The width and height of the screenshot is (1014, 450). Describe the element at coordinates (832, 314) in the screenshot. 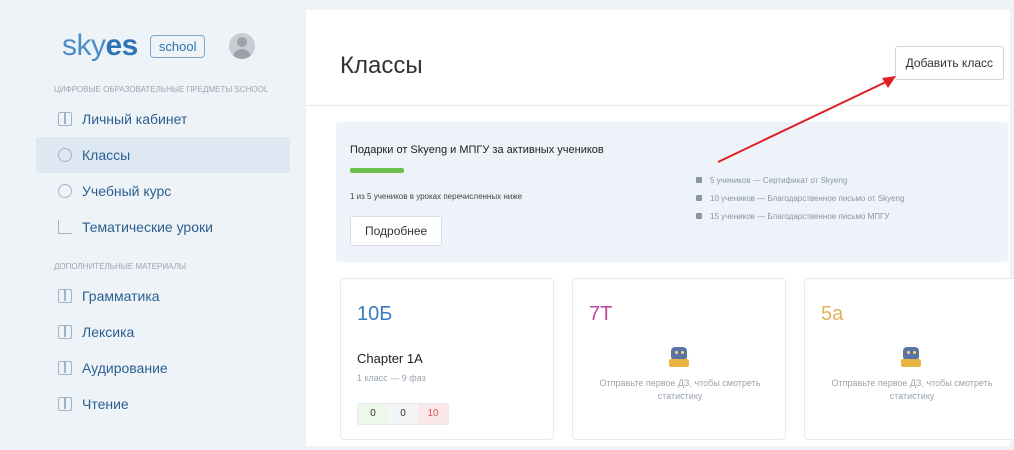

I see `class-name: 5а` at that location.